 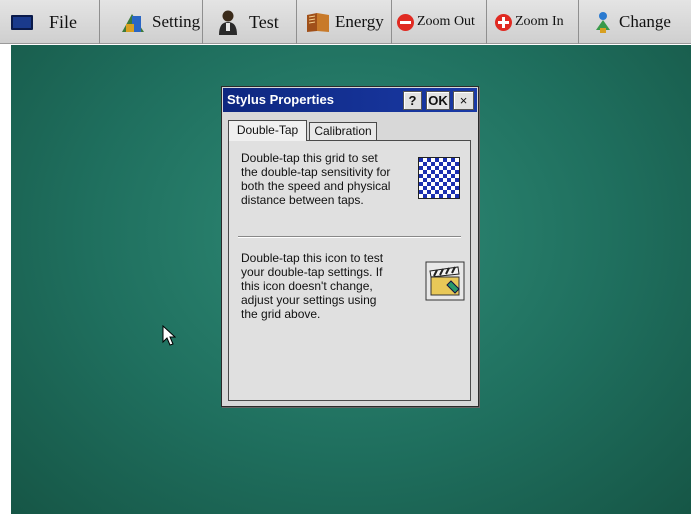 I want to click on double-tap-grid, so click(x=439, y=178).